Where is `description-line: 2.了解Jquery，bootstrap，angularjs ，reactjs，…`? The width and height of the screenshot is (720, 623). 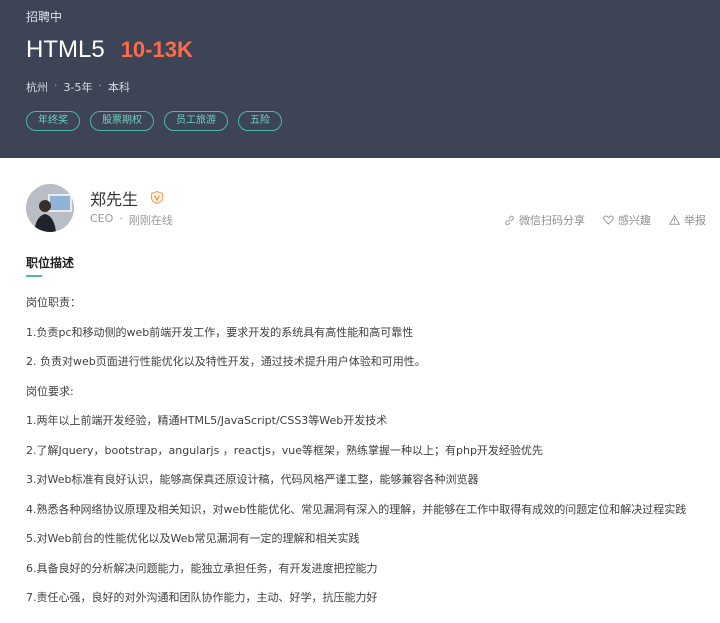
description-line: 2.了解Jquery，bootstrap，angularjs ，reactjs，… is located at coordinates (284, 450).